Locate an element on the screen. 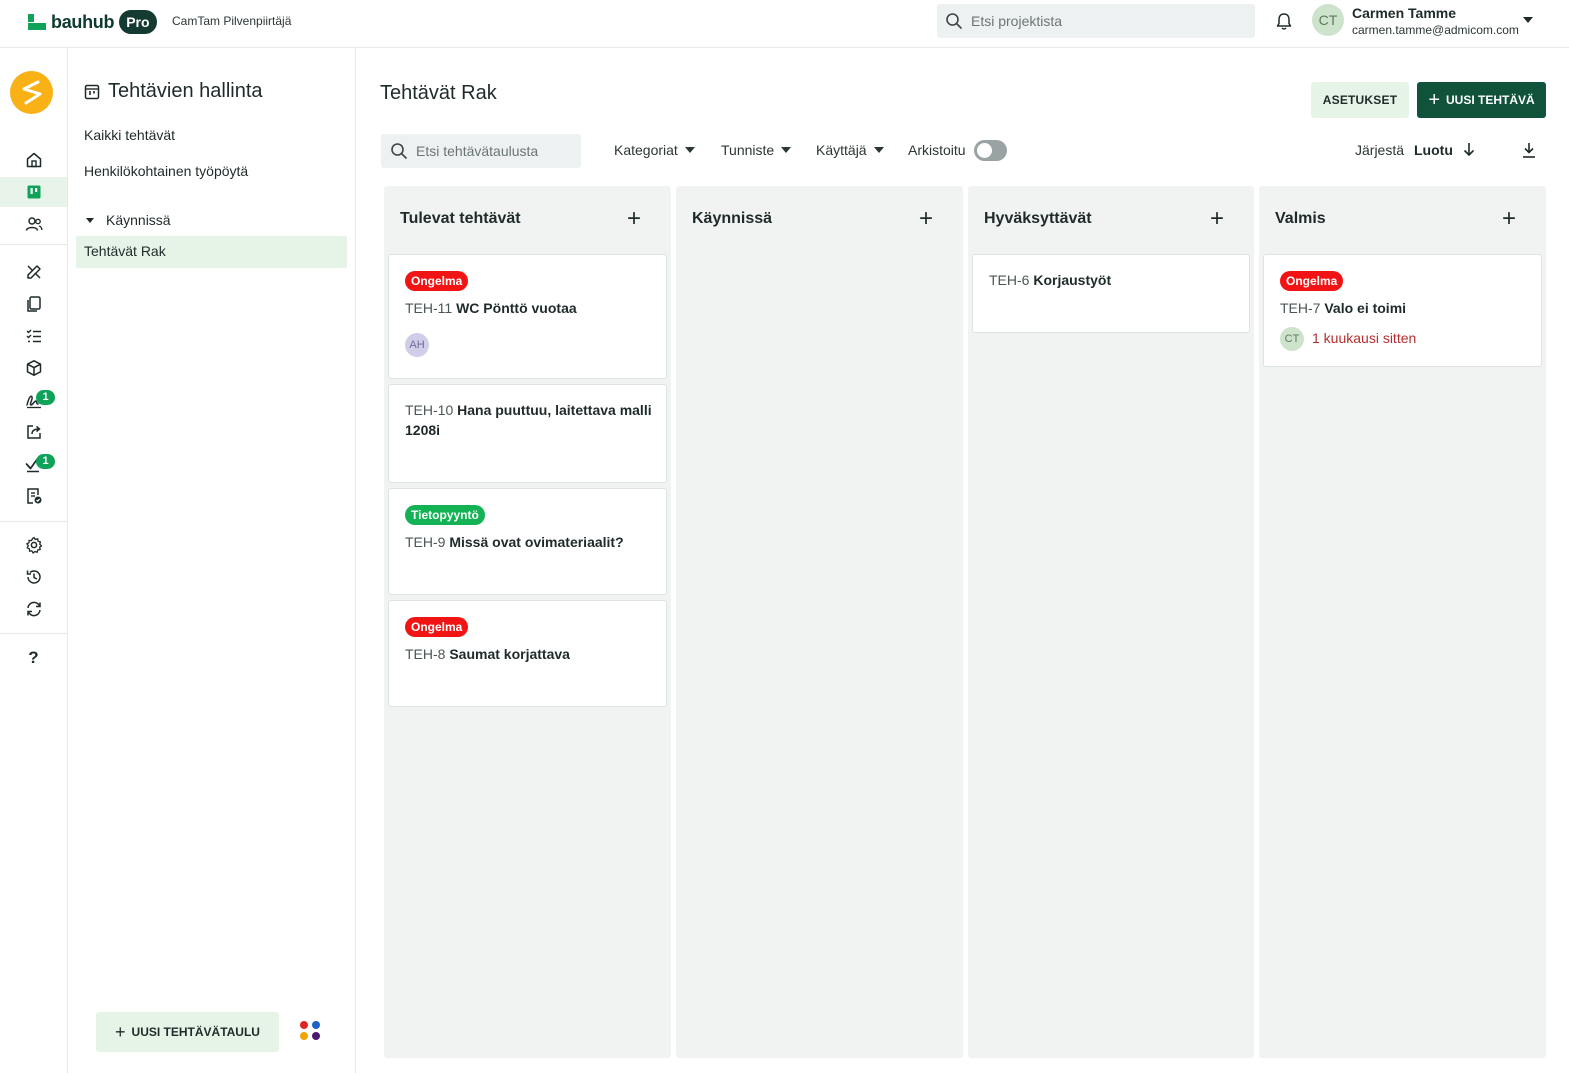  user-filter: Käyttäjä is located at coordinates (850, 150).